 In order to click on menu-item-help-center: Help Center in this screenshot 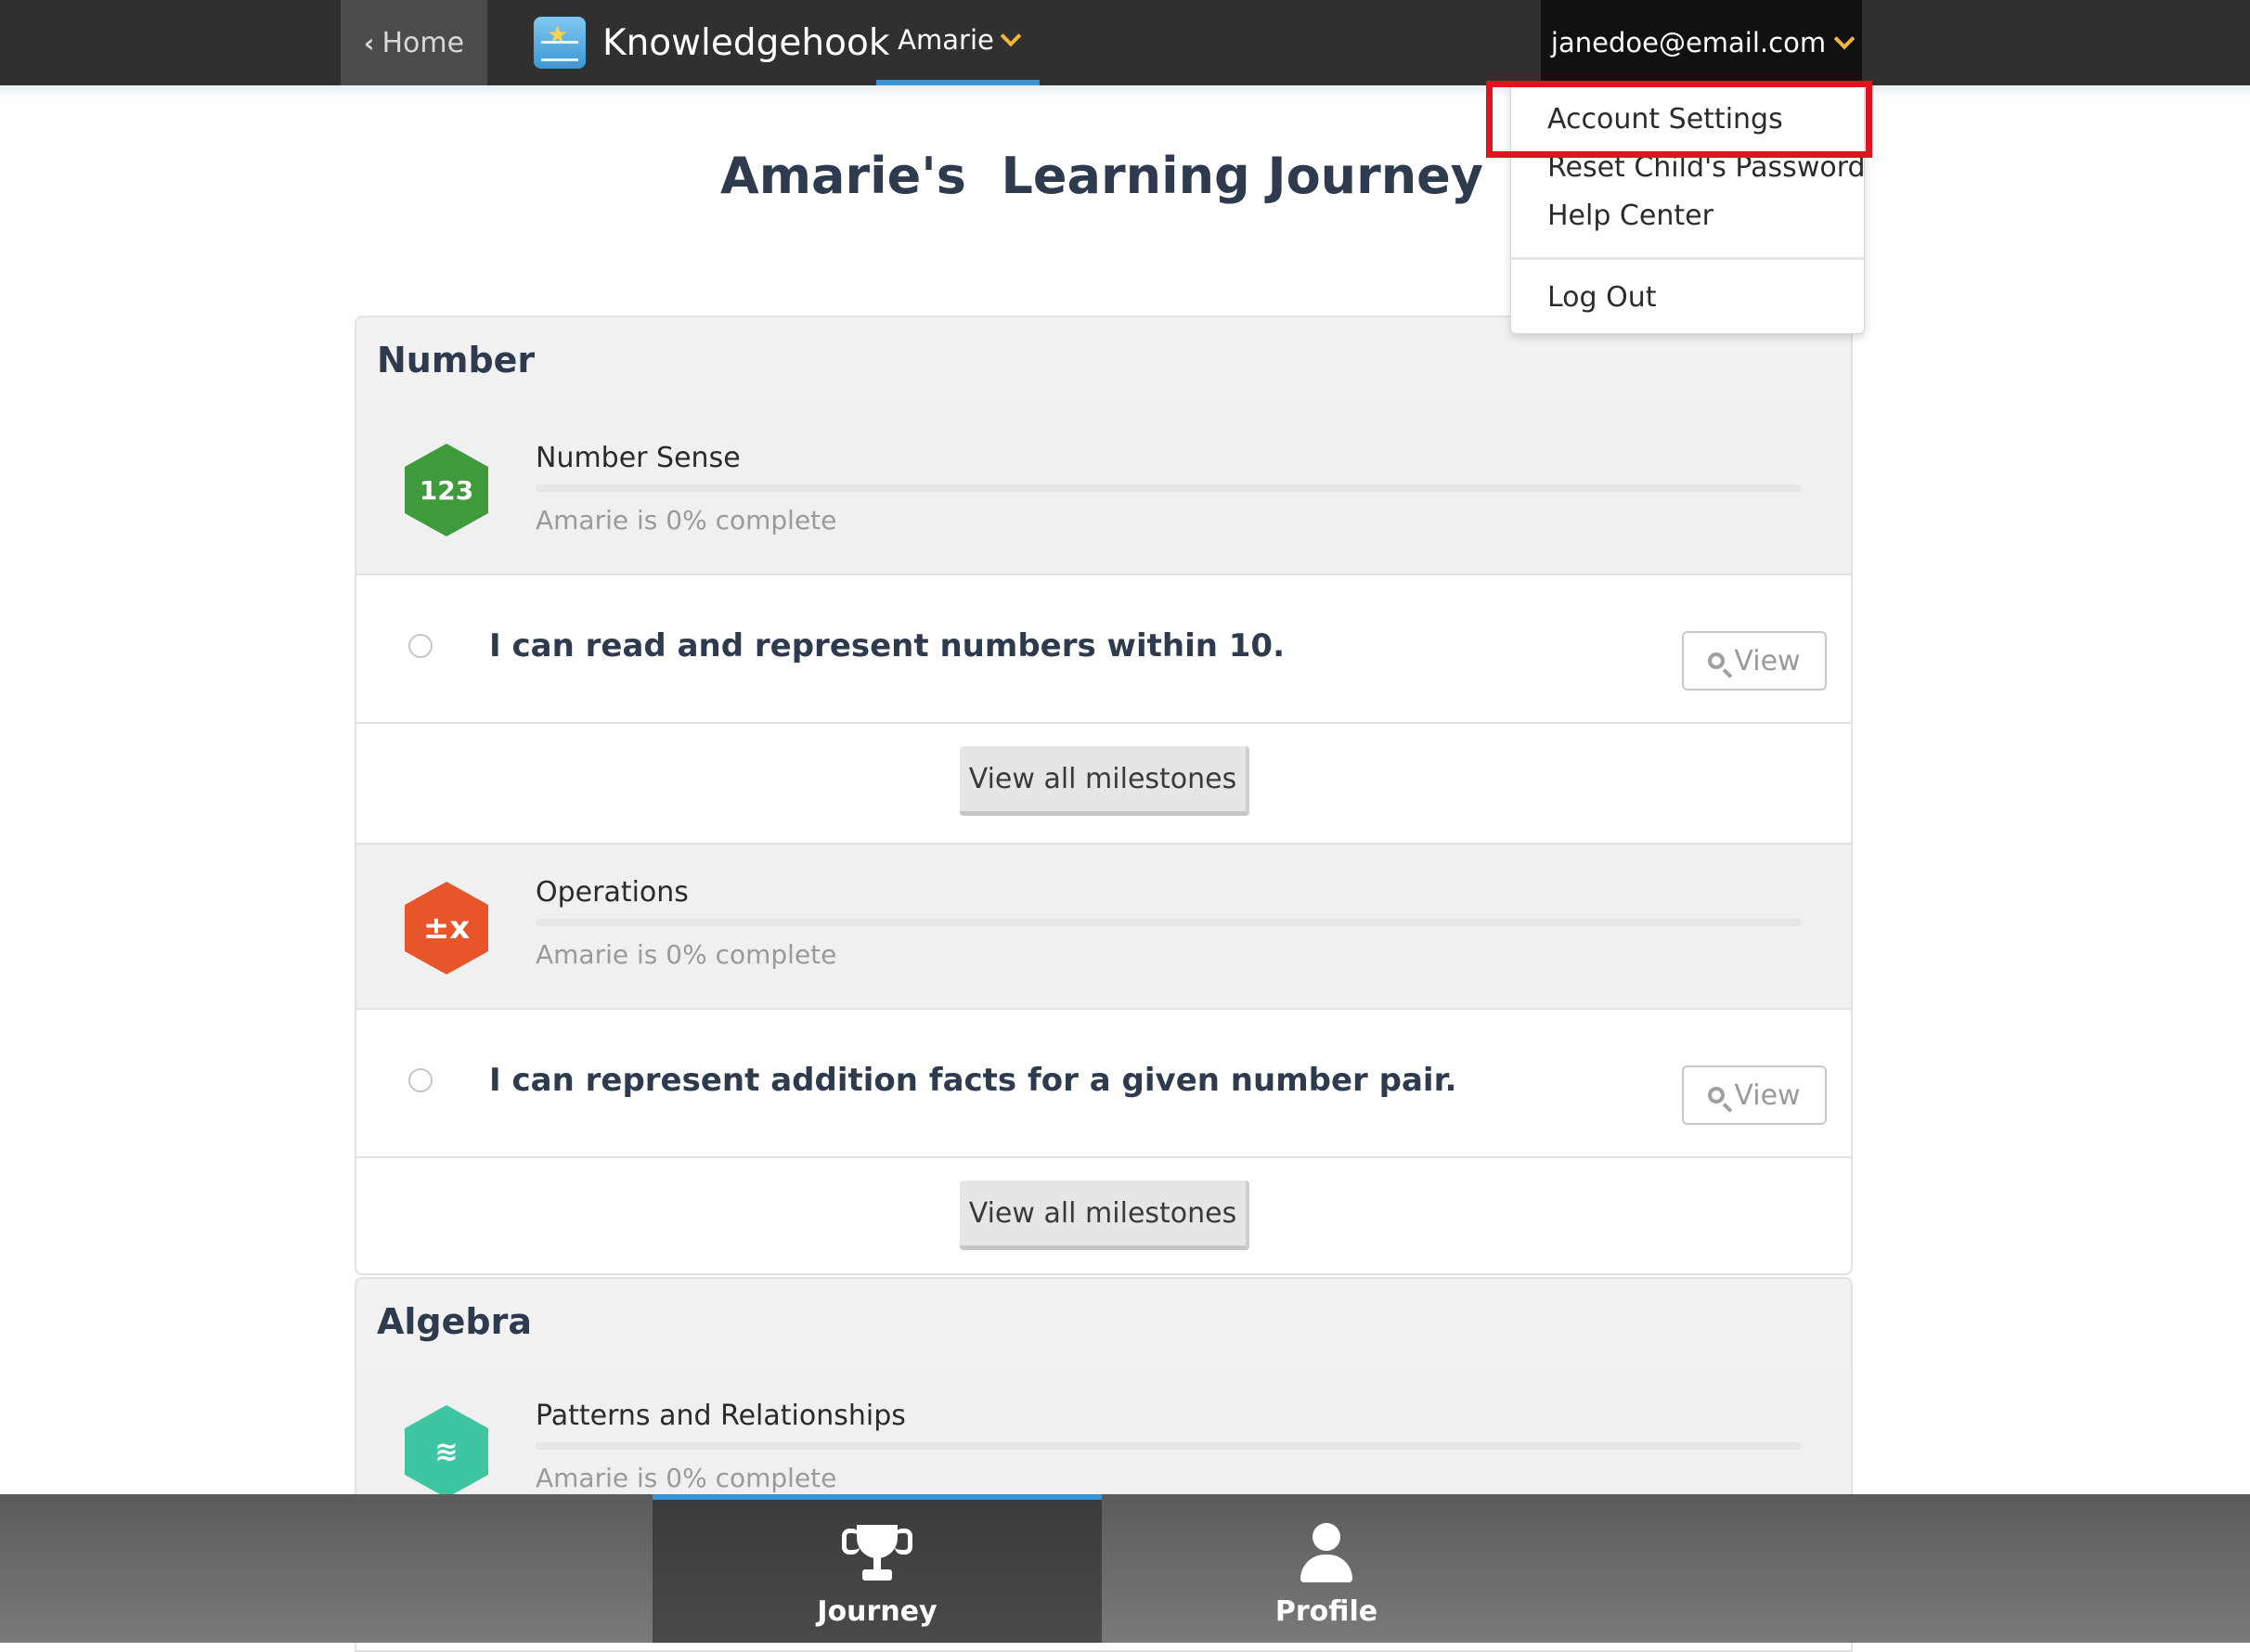, I will do `click(1630, 216)`.